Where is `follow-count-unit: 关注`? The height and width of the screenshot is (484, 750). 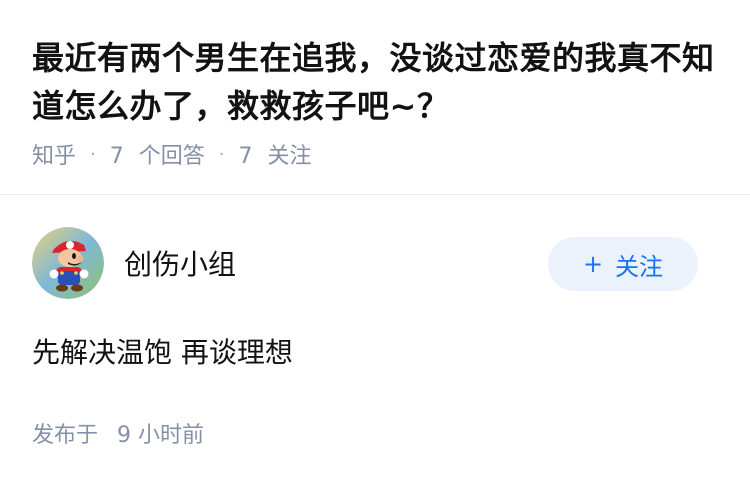
follow-count-unit: 关注 is located at coordinates (289, 156).